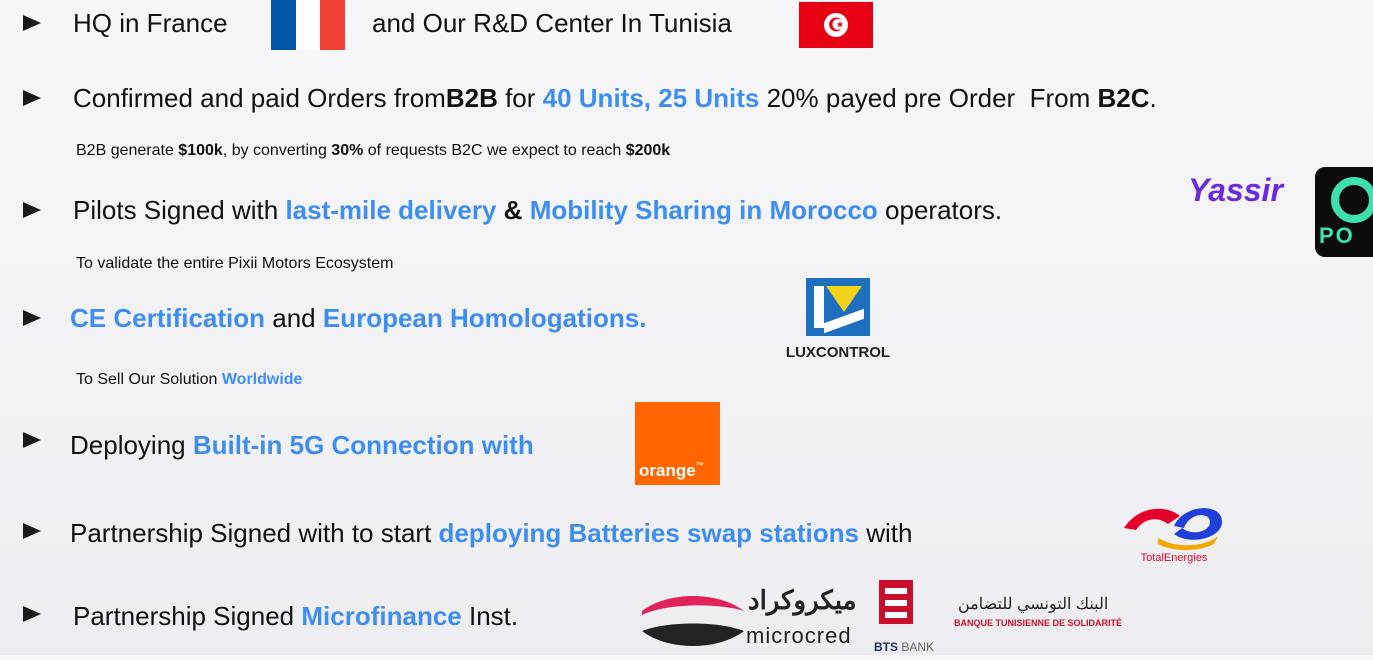 The image size is (1373, 660). Describe the element at coordinates (838, 352) in the screenshot. I see `luxcontrol-text: LUXCONTROL` at that location.